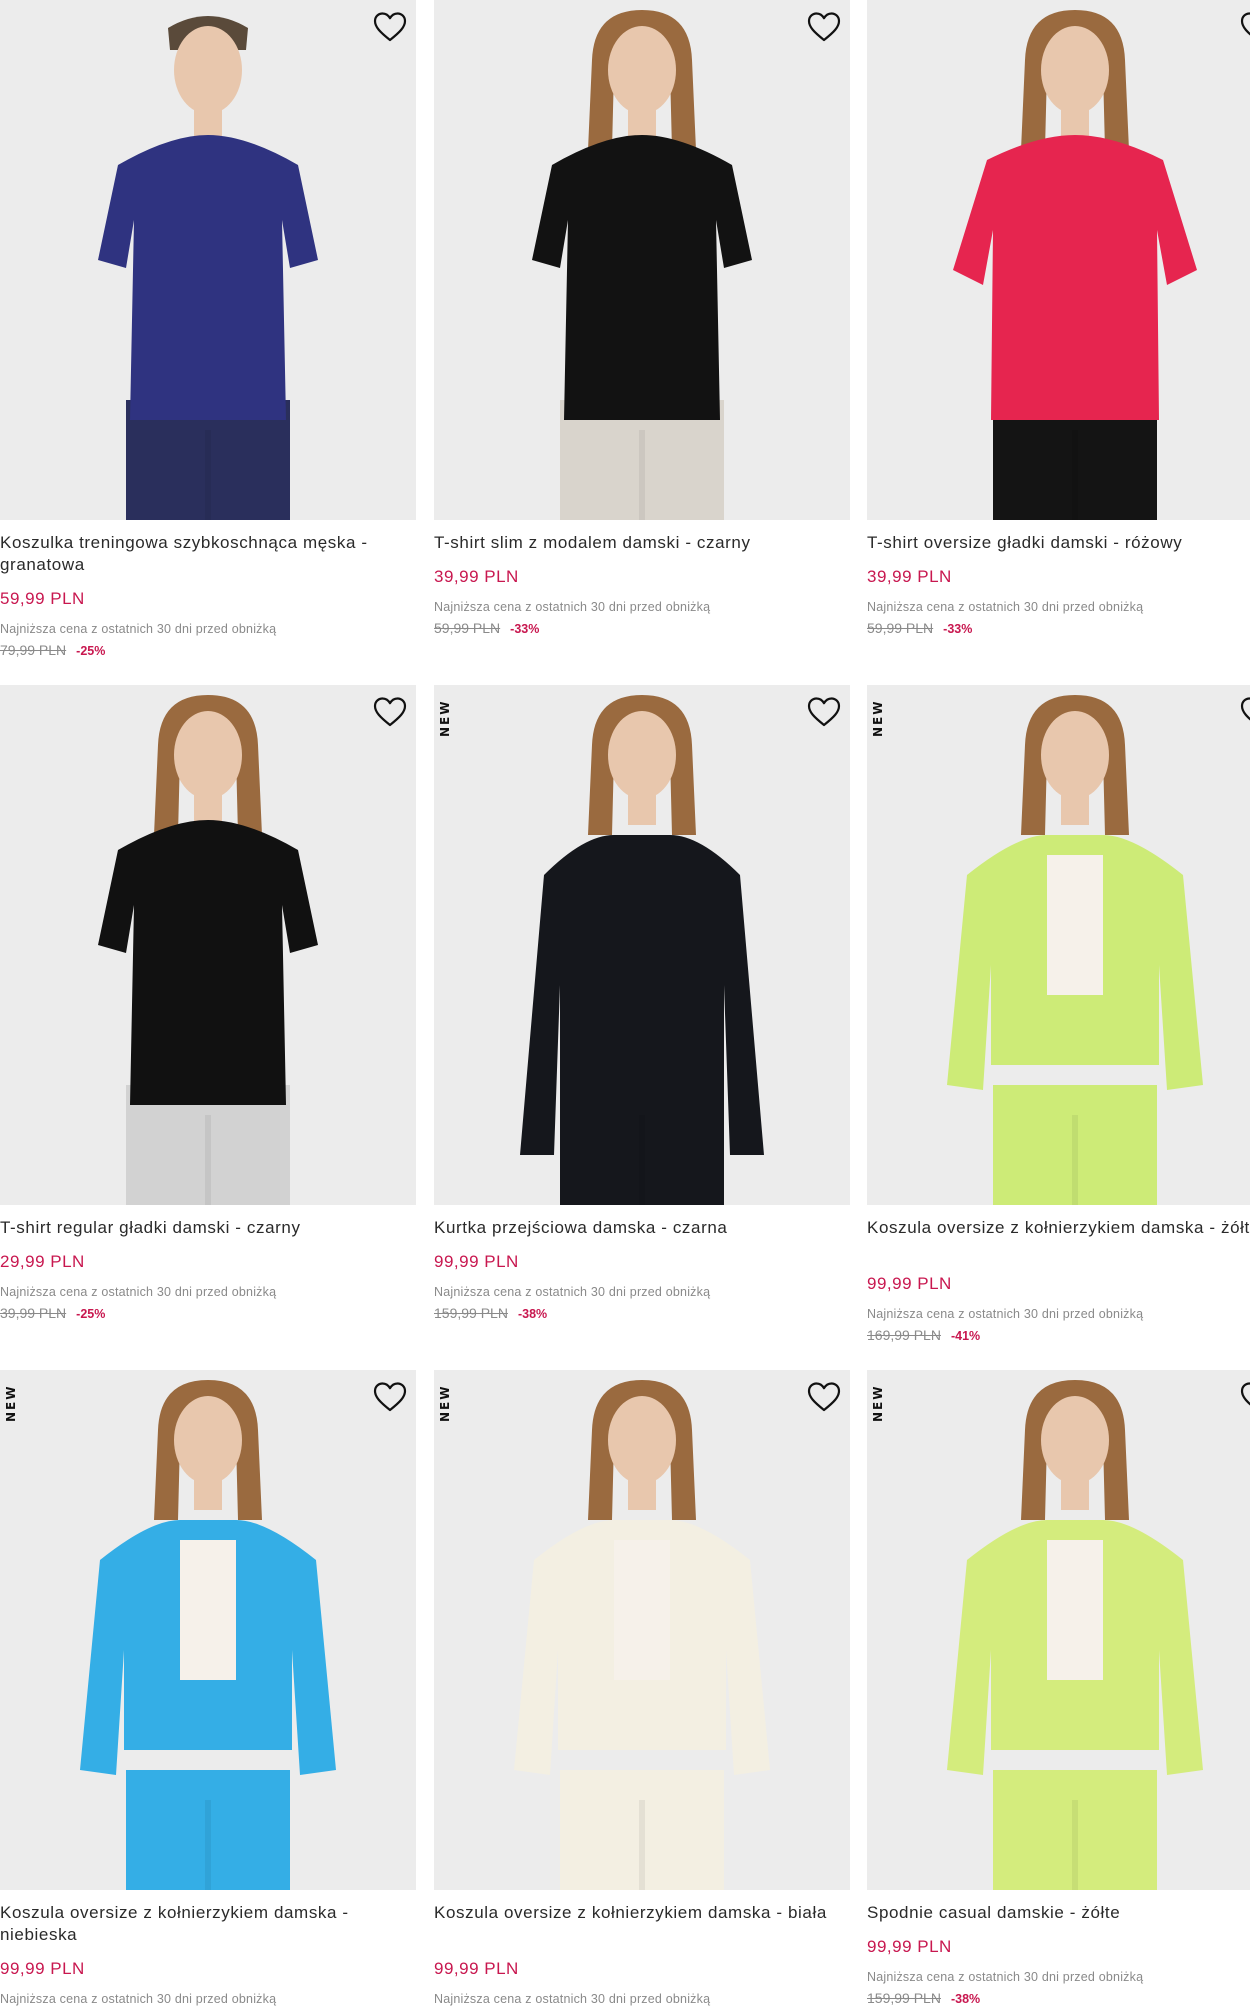 This screenshot has height=2014, width=1250. What do you see at coordinates (965, 1336) in the screenshot?
I see `discount-badge: -41%` at bounding box center [965, 1336].